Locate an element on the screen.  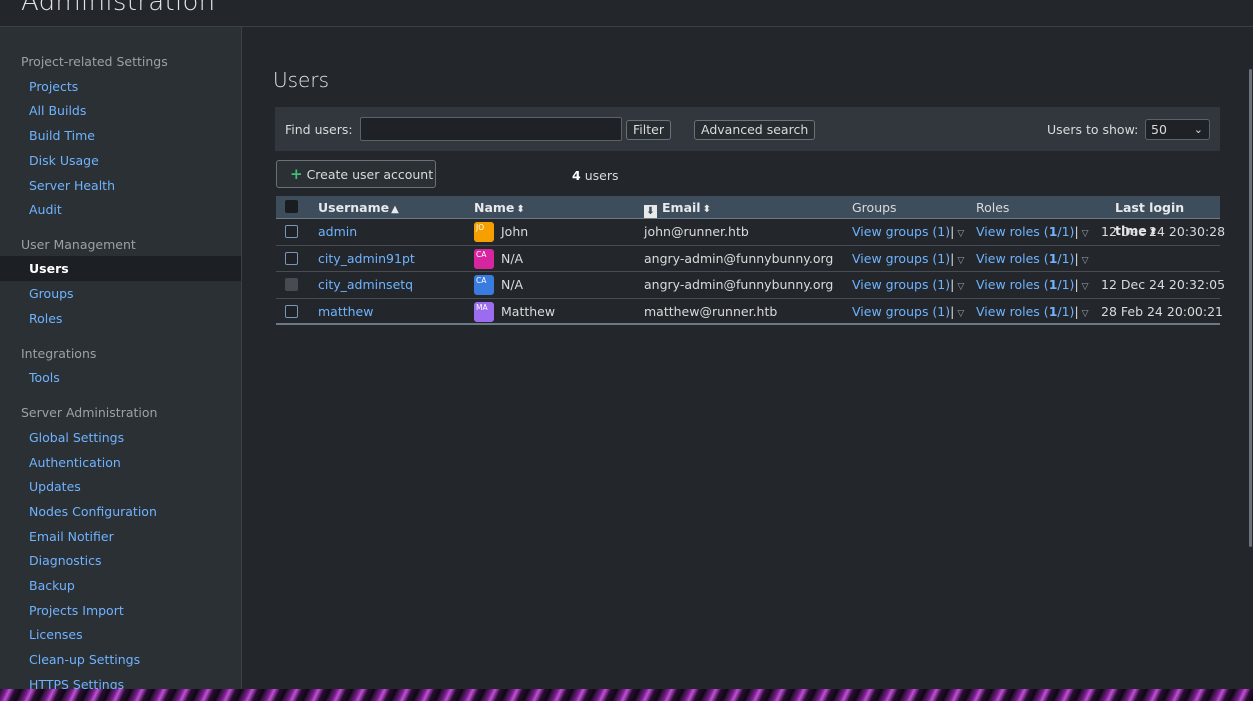
find-users-label: Find users: is located at coordinates (319, 129).